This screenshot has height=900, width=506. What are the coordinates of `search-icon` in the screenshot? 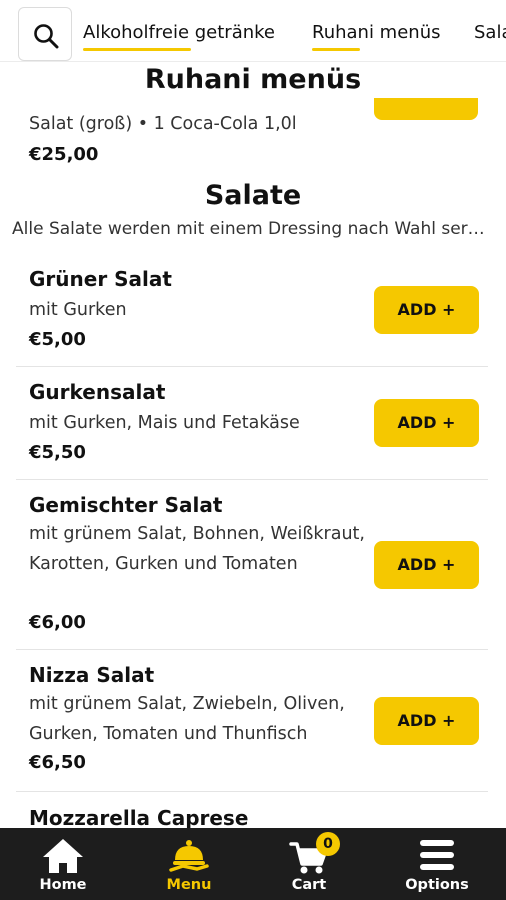 It's located at (46, 36).